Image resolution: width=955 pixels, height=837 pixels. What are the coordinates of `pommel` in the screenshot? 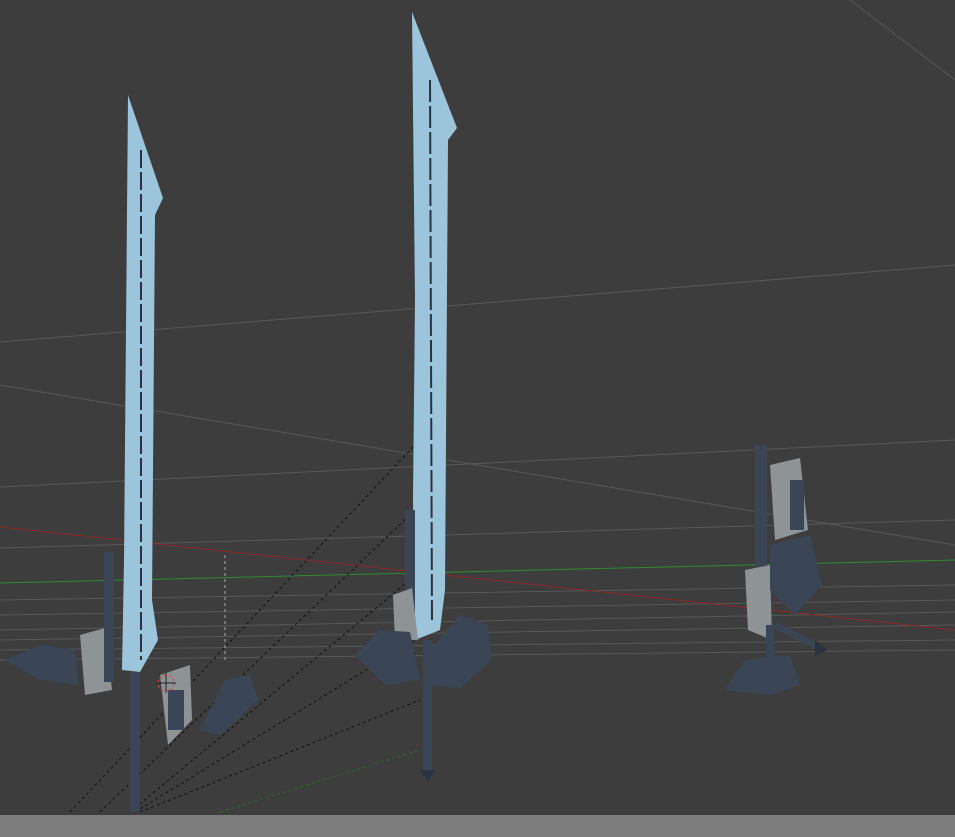 It's located at (427, 776).